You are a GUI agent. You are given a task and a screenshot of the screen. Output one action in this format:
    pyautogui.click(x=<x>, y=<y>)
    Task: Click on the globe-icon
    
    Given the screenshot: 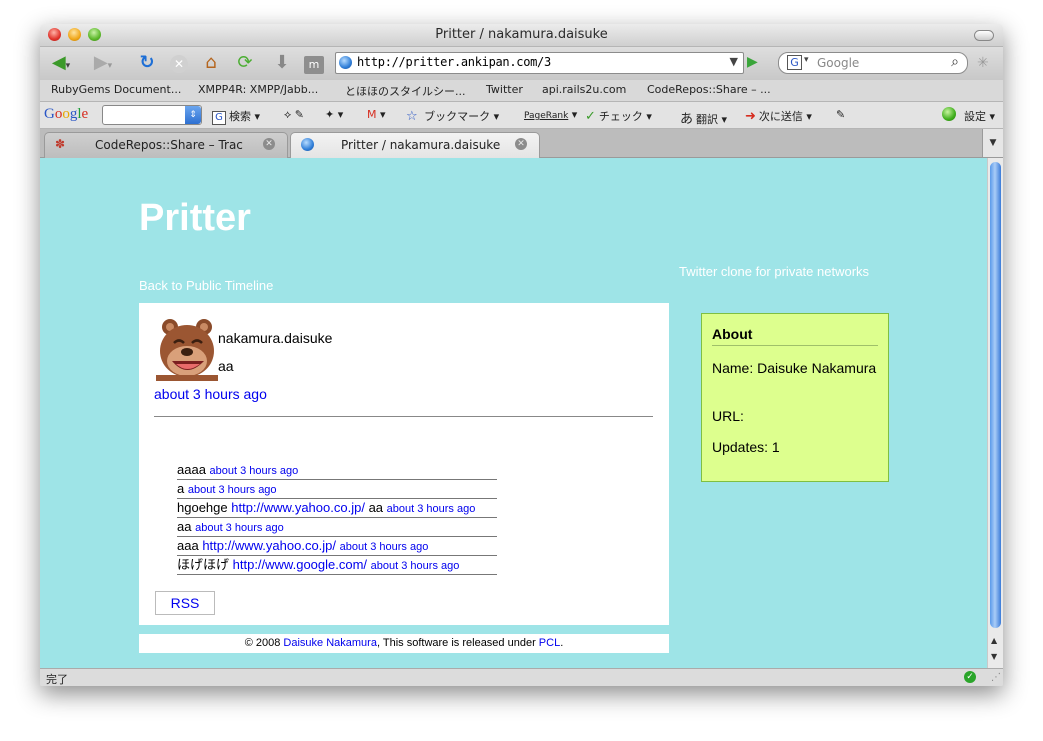 What is the action you would take?
    pyautogui.click(x=307, y=144)
    